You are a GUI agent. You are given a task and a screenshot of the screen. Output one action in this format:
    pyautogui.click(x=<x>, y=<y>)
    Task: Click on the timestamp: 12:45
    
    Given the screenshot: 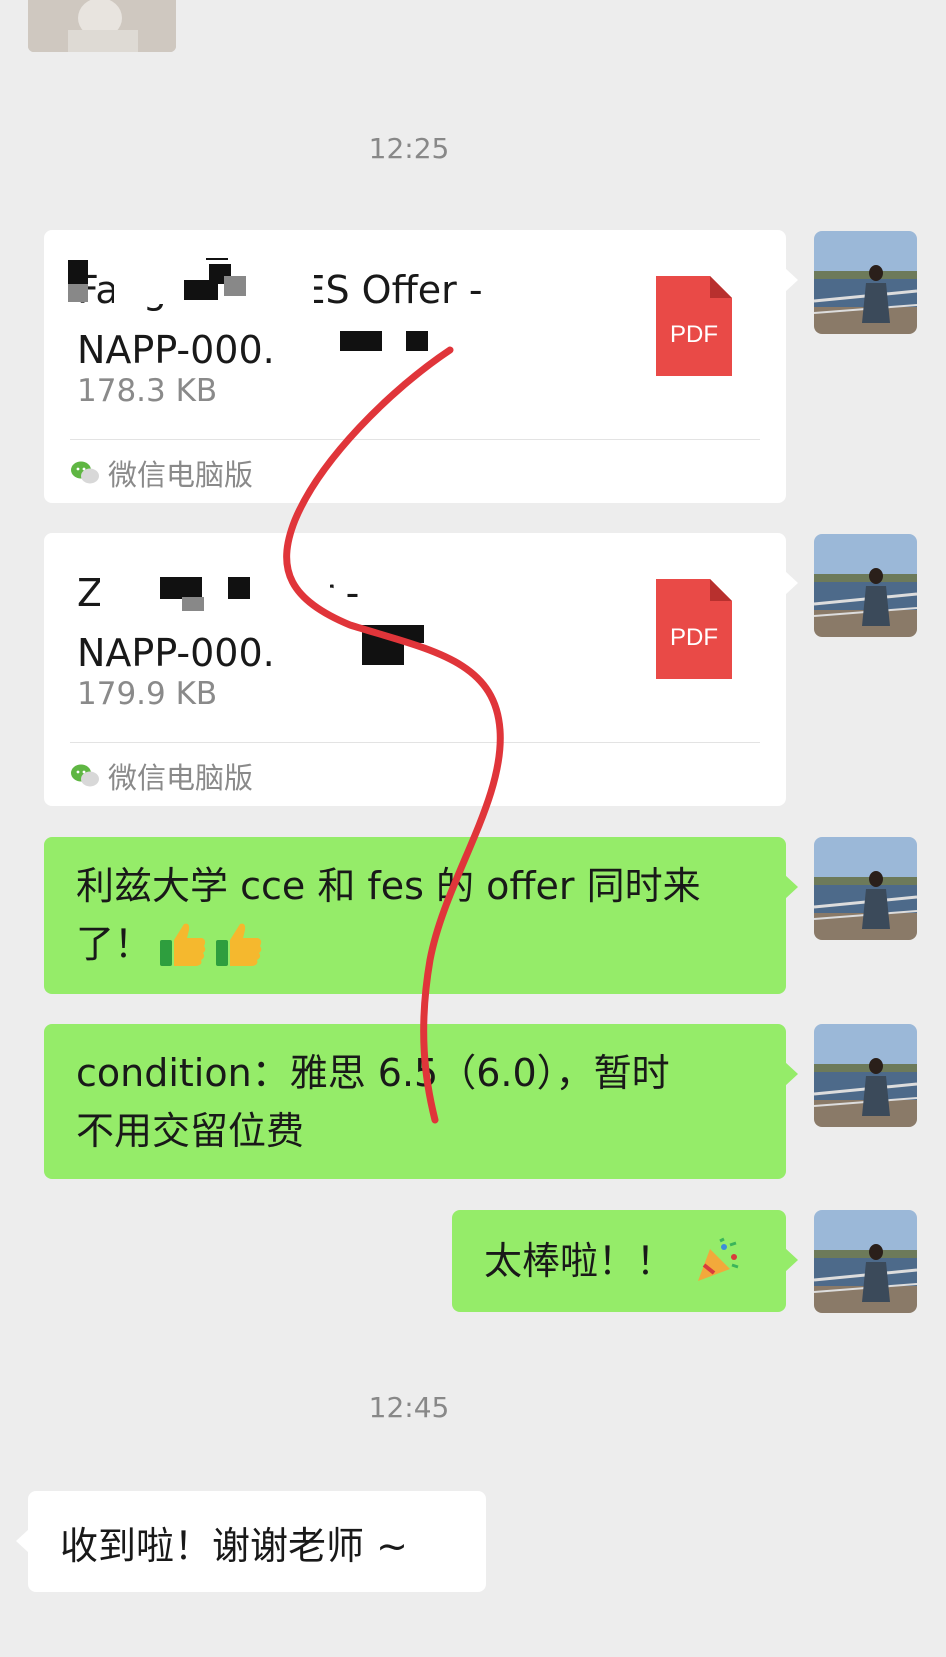 What is the action you would take?
    pyautogui.click(x=409, y=1407)
    